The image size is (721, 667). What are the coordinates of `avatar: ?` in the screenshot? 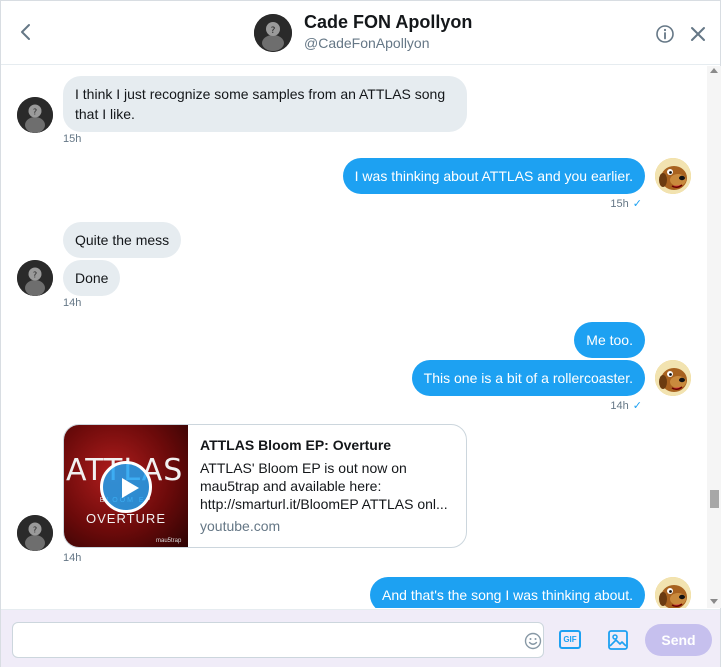 It's located at (273, 33).